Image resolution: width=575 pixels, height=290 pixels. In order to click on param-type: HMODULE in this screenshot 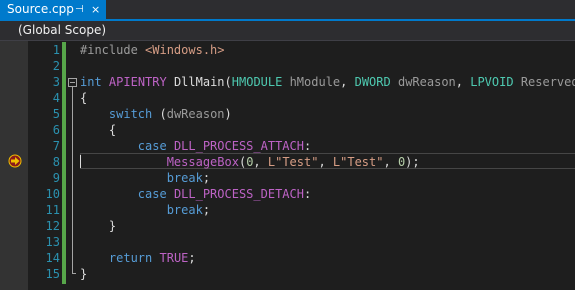, I will do `click(257, 82)`.